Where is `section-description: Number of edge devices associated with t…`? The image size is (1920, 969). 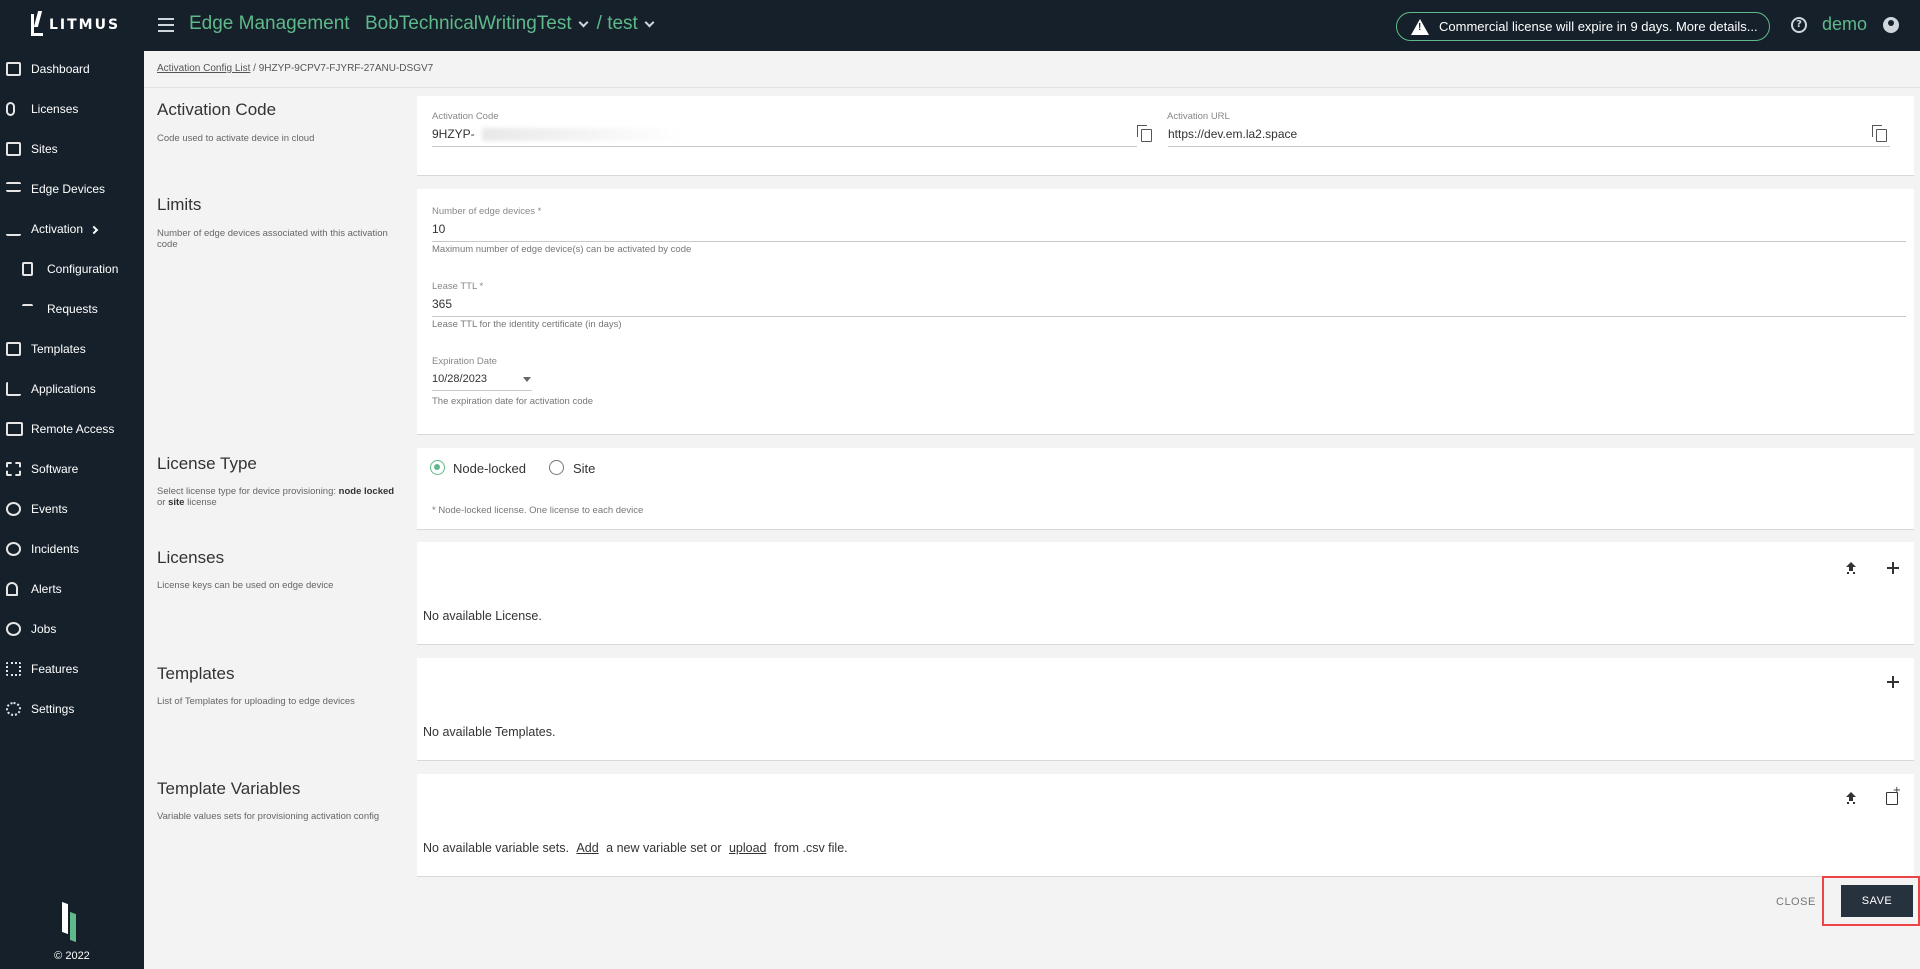 section-description: Number of edge devices associated with t… is located at coordinates (272, 239).